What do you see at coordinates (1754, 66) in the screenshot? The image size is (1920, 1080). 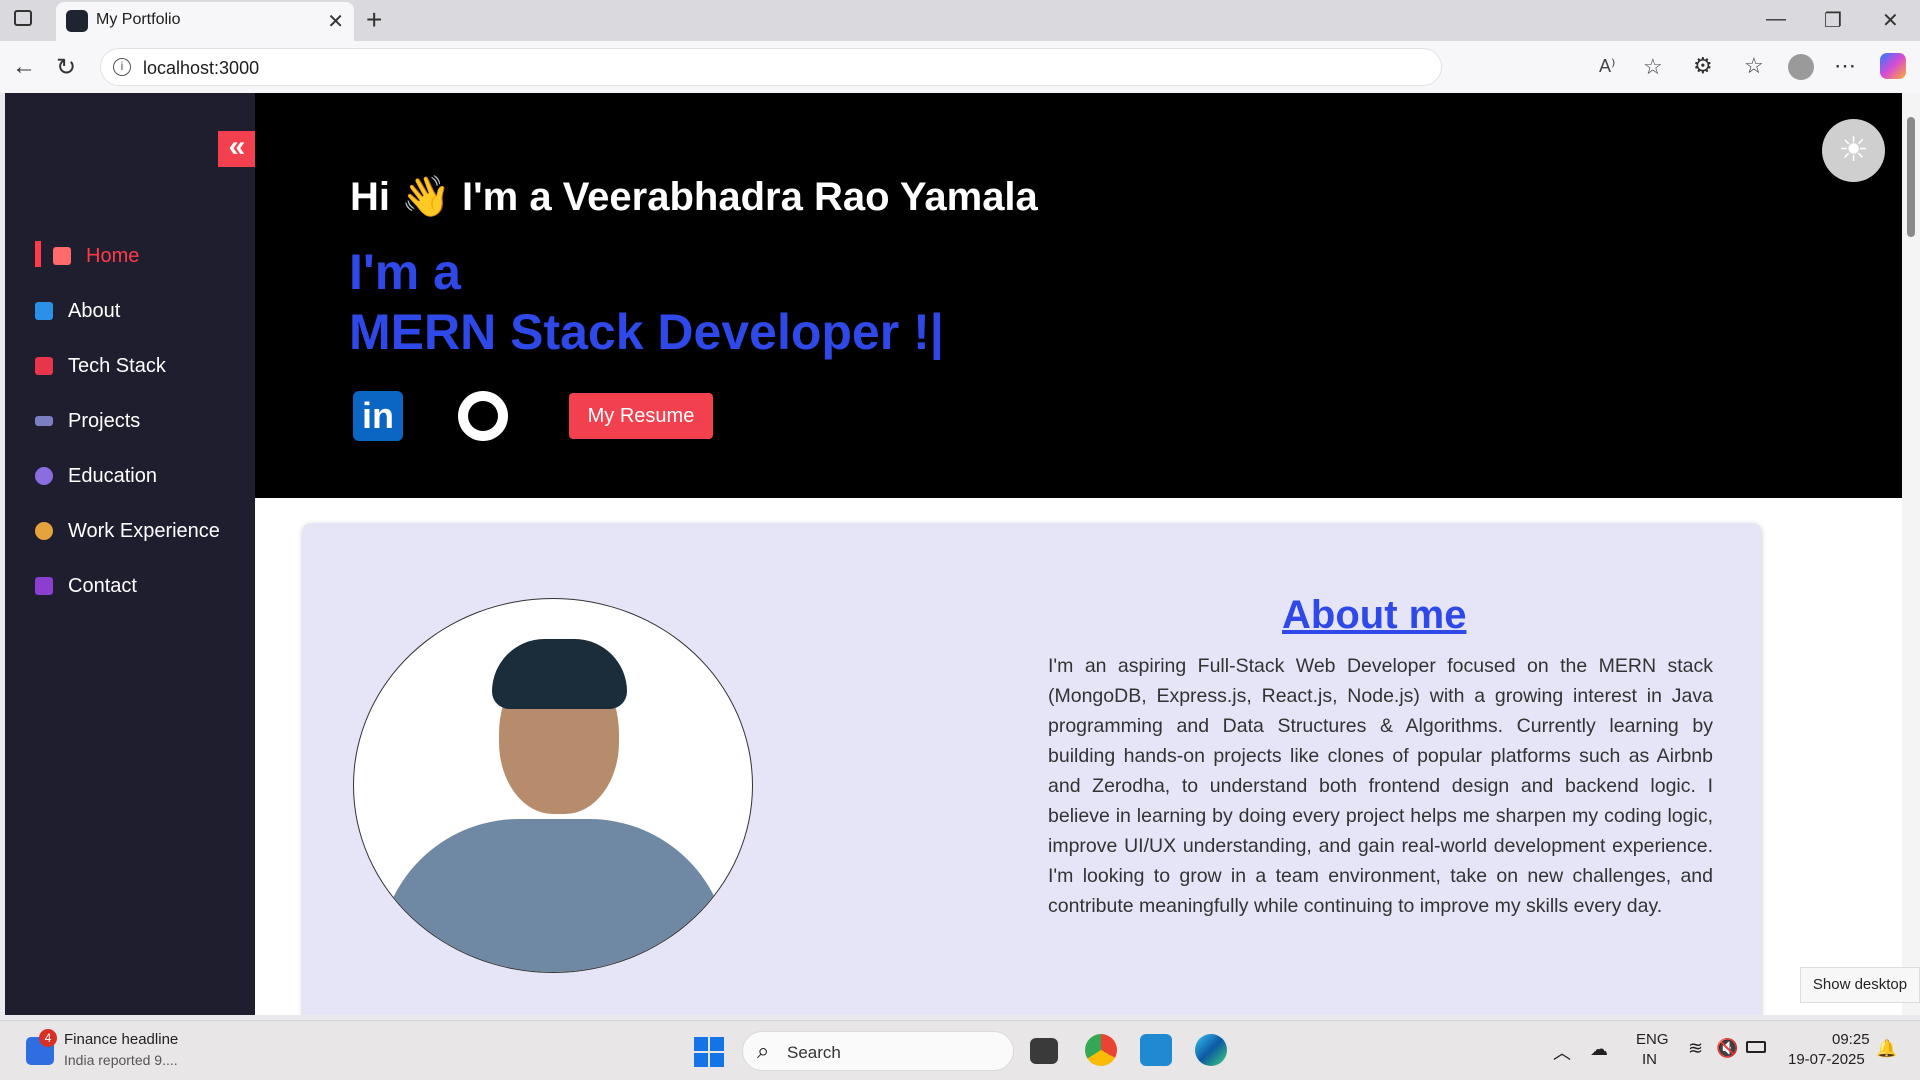 I see `favorites-icon: ☆` at bounding box center [1754, 66].